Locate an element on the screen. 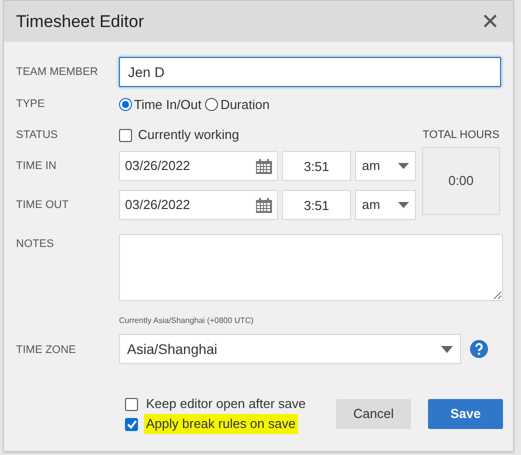  field-label: NOTES is located at coordinates (35, 244).